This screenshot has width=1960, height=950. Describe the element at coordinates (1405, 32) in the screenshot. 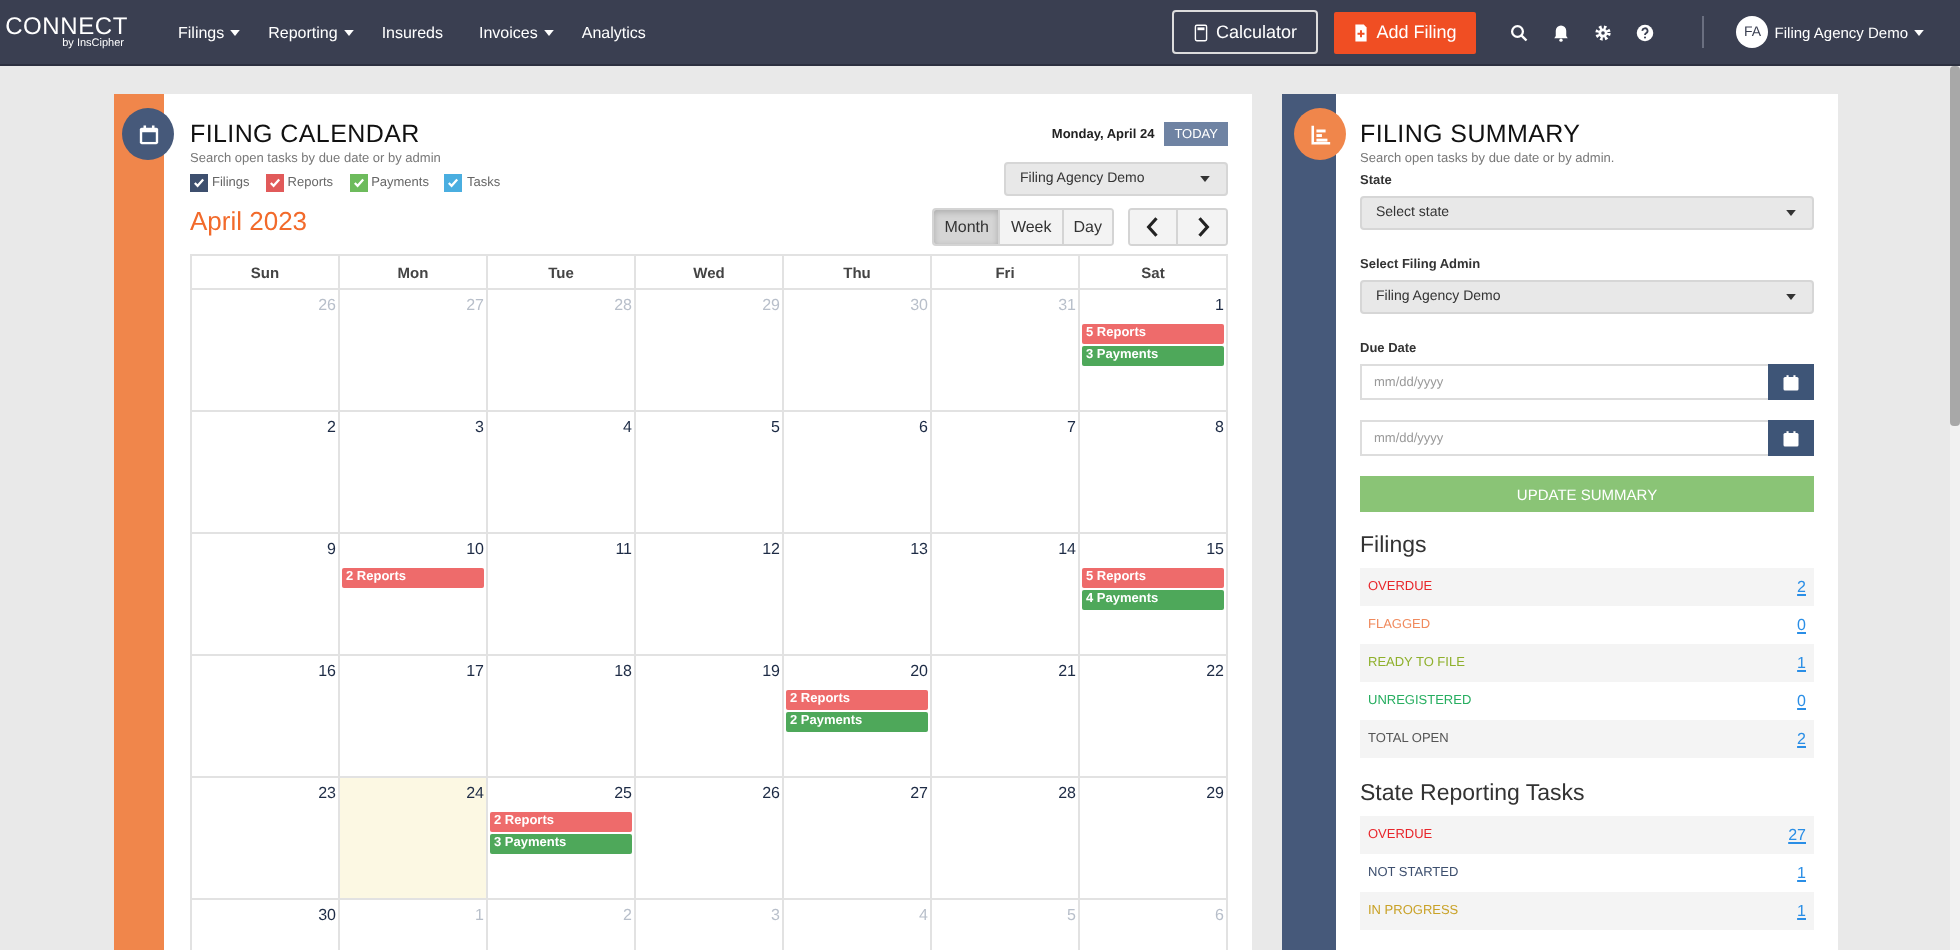

I see `add-filing-button: Add Filing` at that location.